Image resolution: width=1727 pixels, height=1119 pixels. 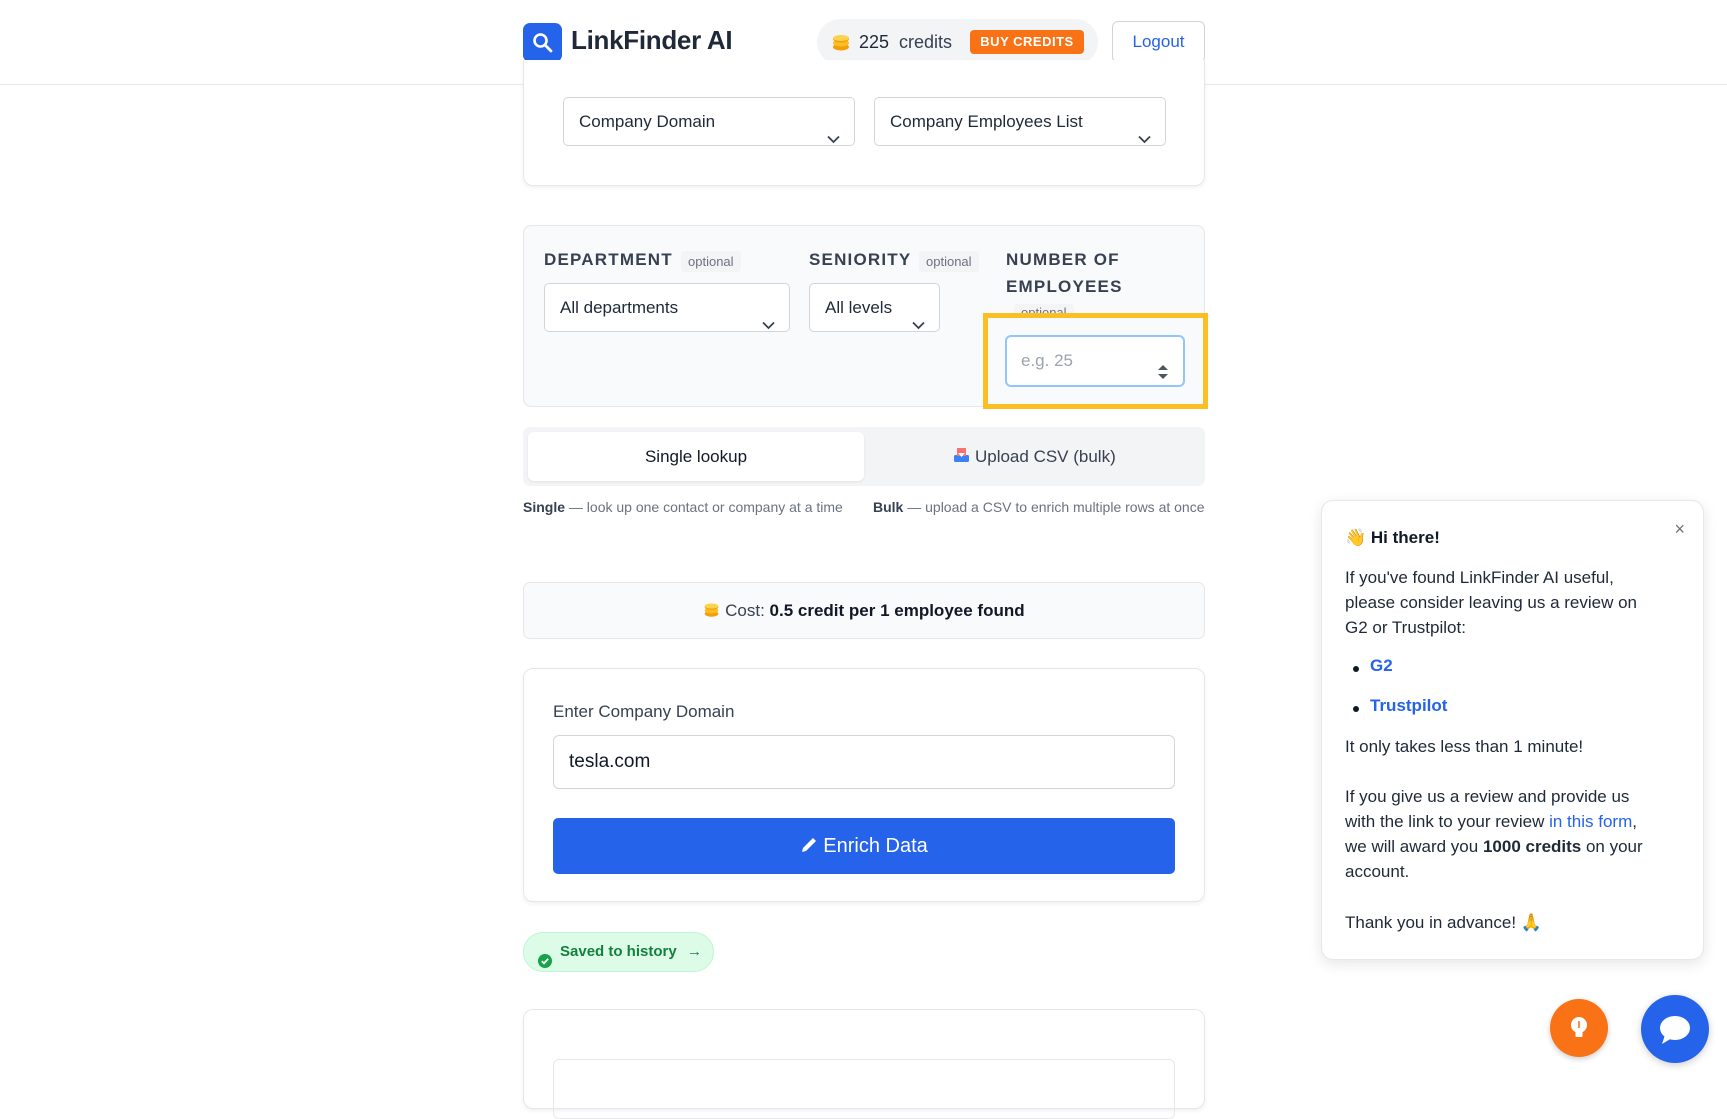 I want to click on seniority-optional-badge: optional, so click(x=949, y=261).